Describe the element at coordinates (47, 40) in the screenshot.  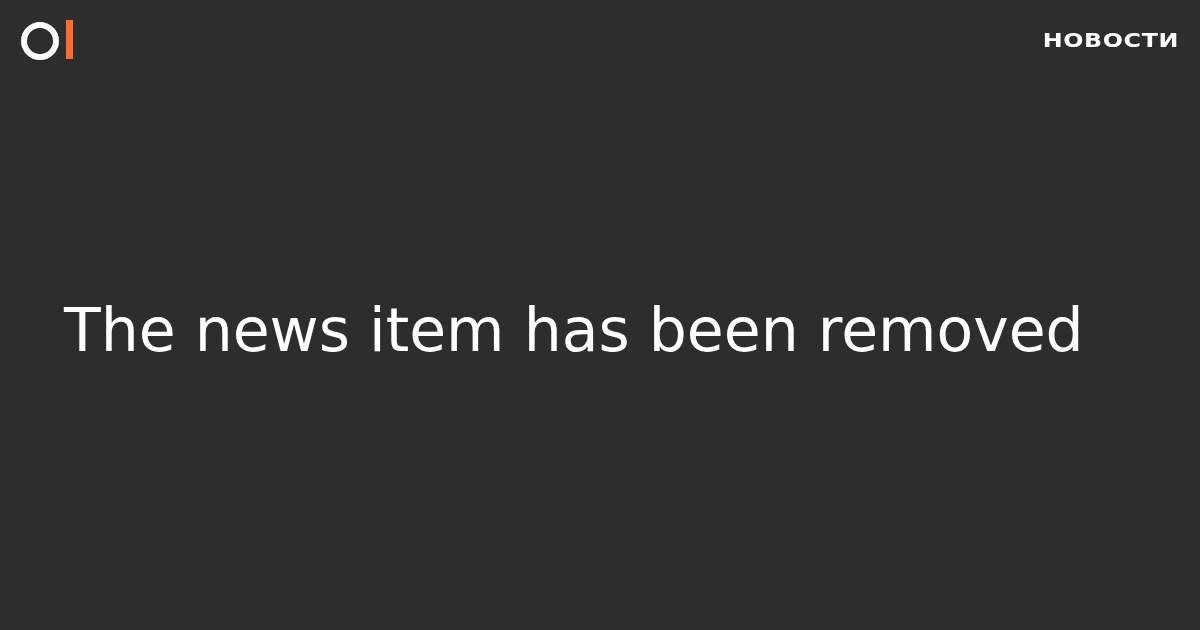
I see `logo-icon` at that location.